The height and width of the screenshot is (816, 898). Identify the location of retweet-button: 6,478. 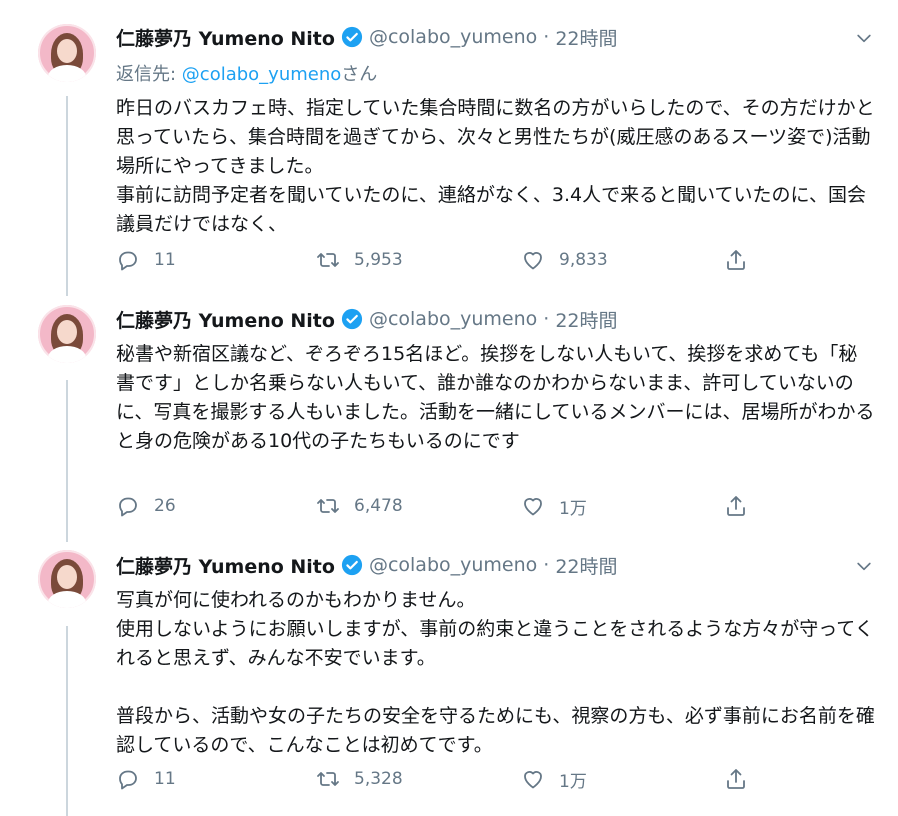
(359, 506).